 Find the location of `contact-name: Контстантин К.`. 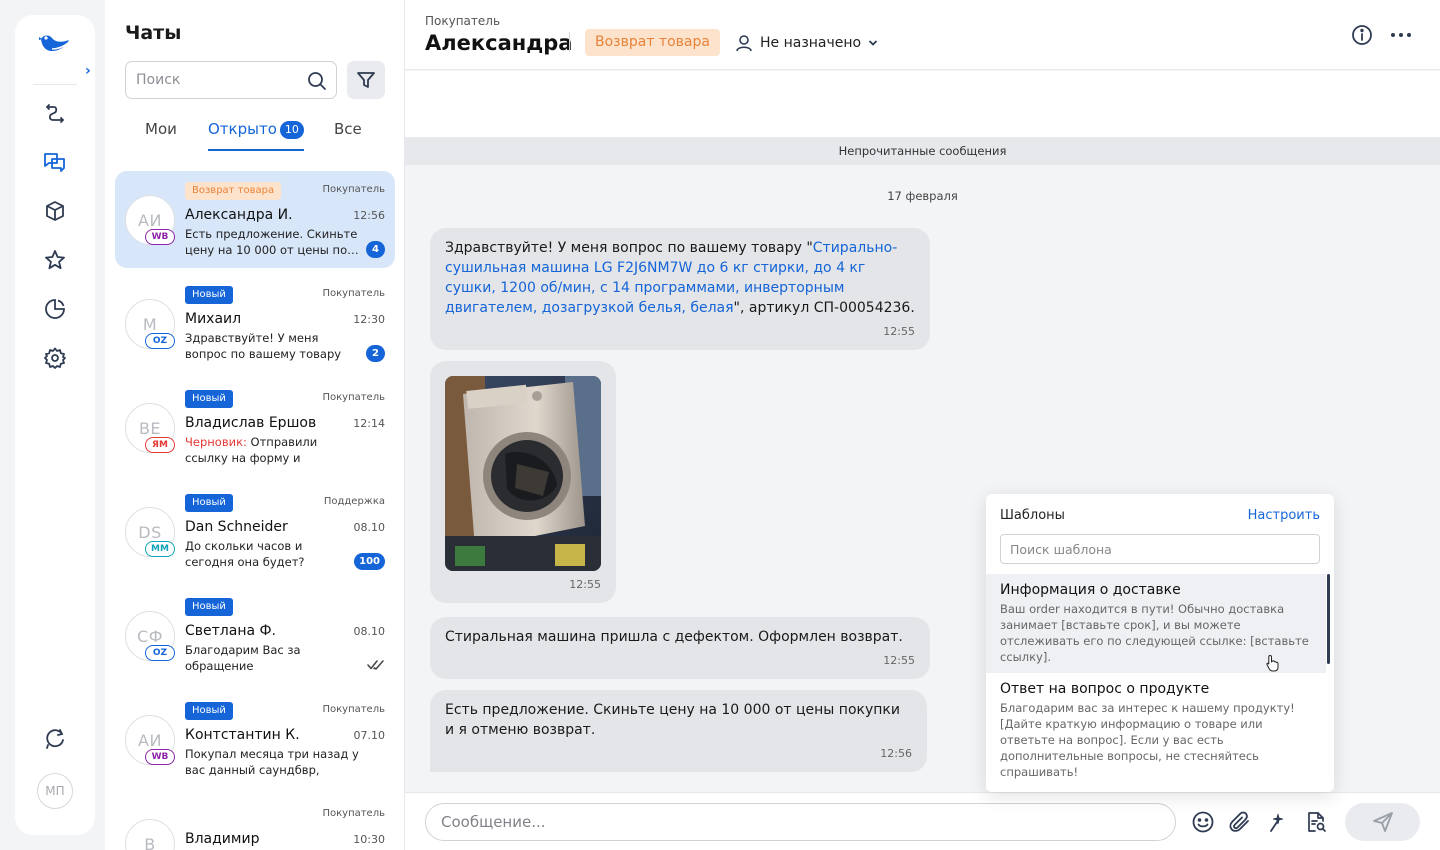

contact-name: Контстантин К. is located at coordinates (242, 735).